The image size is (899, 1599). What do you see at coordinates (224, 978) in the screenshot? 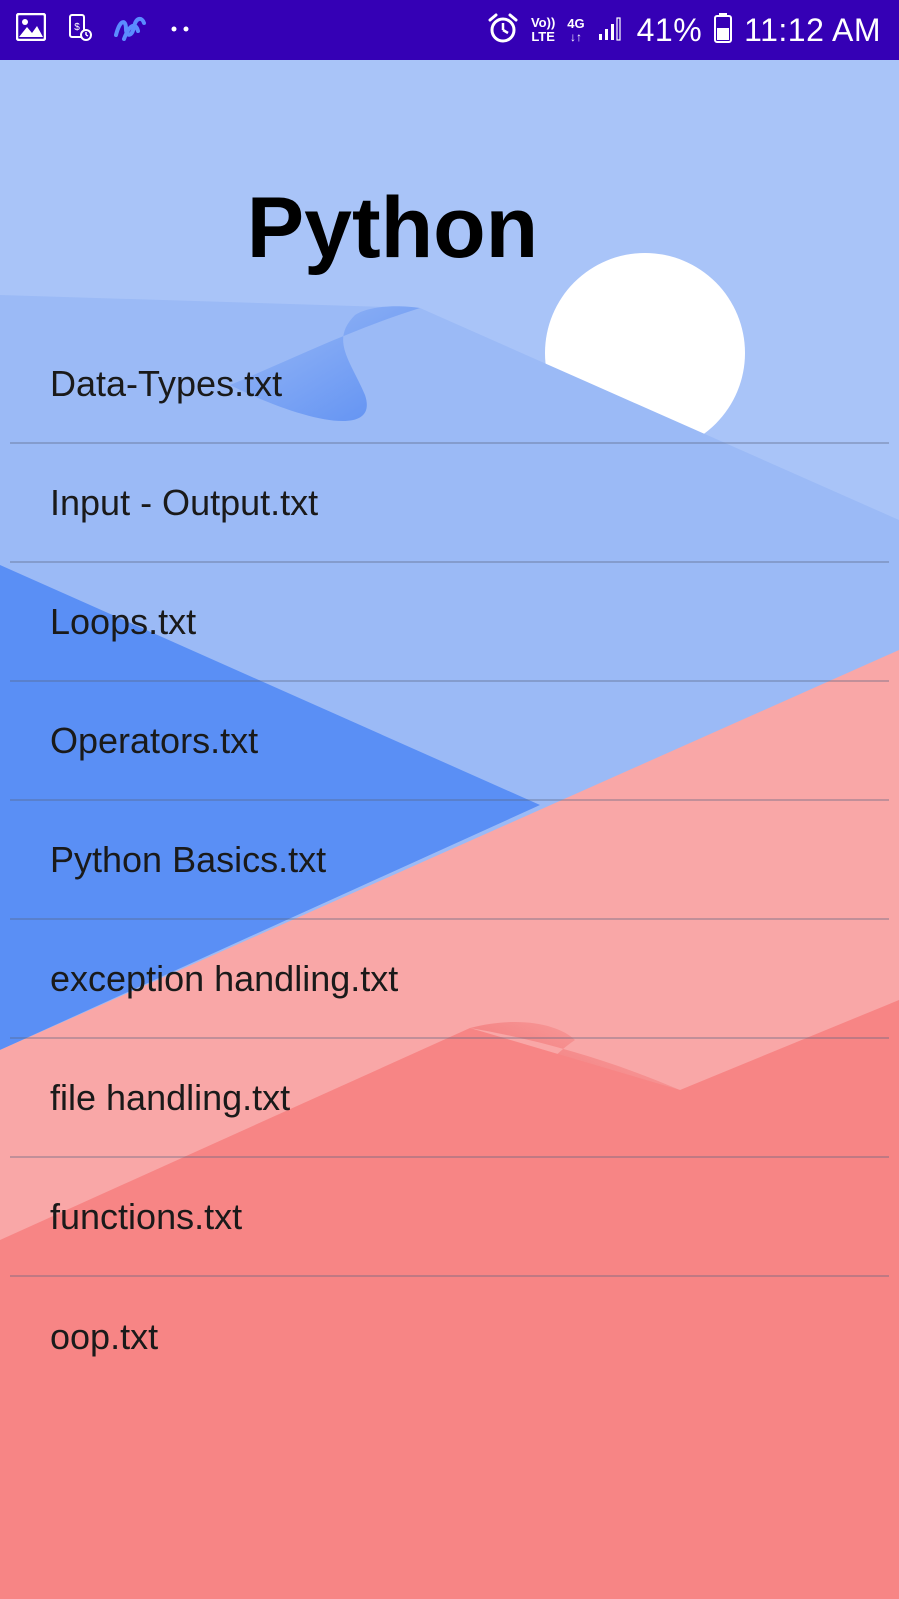
I see `list-item-label: exception handling.txt` at bounding box center [224, 978].